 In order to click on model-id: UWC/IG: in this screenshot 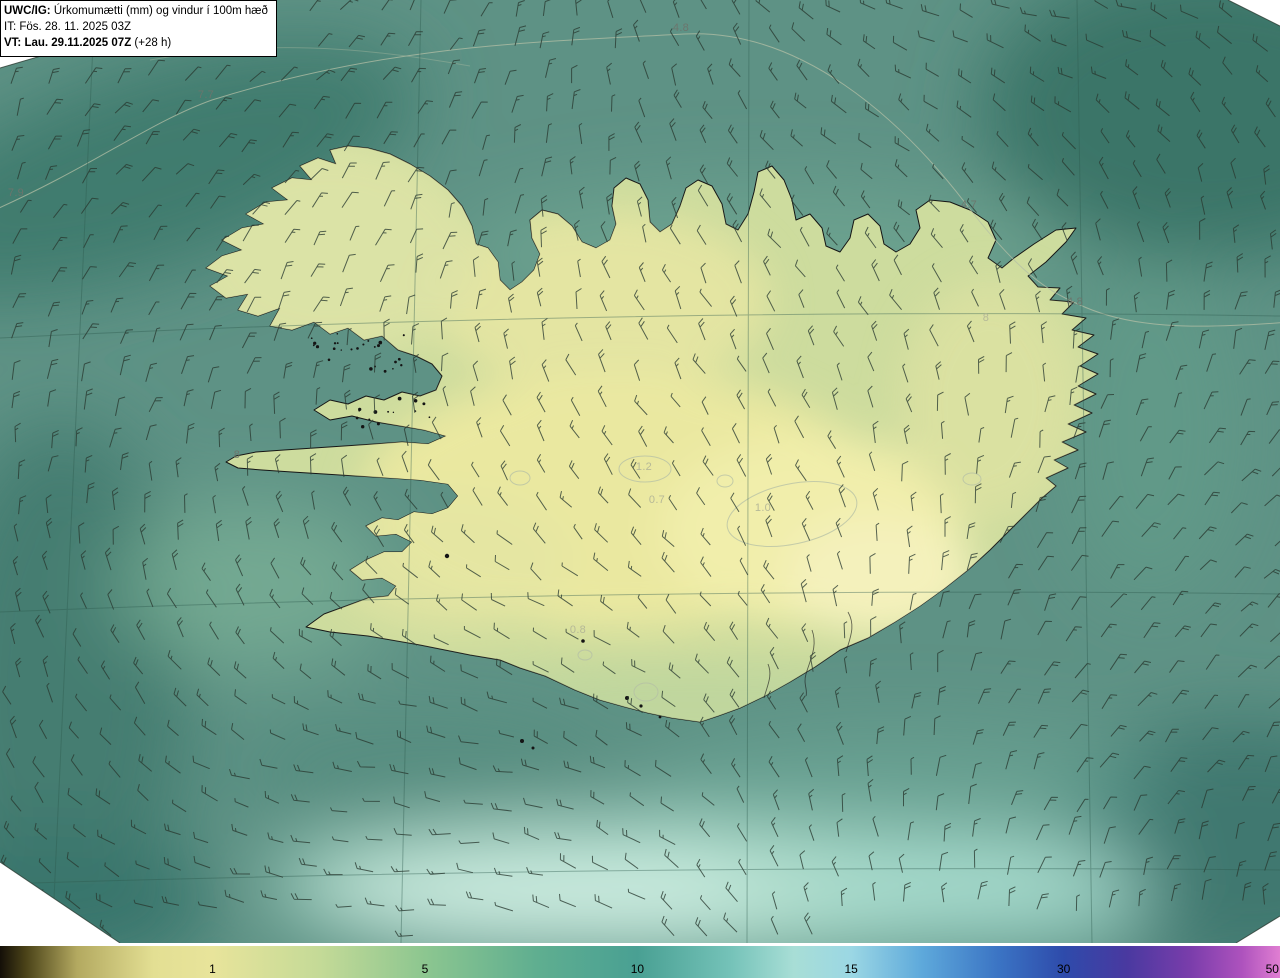, I will do `click(27, 11)`.